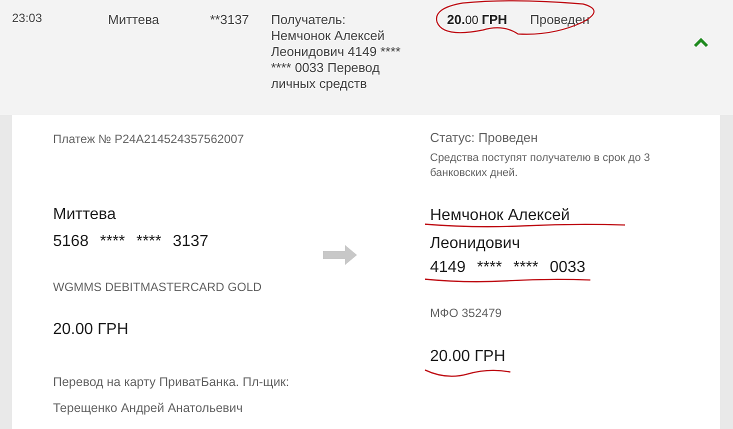  I want to click on mfo-code: МФО 352479, so click(466, 313).